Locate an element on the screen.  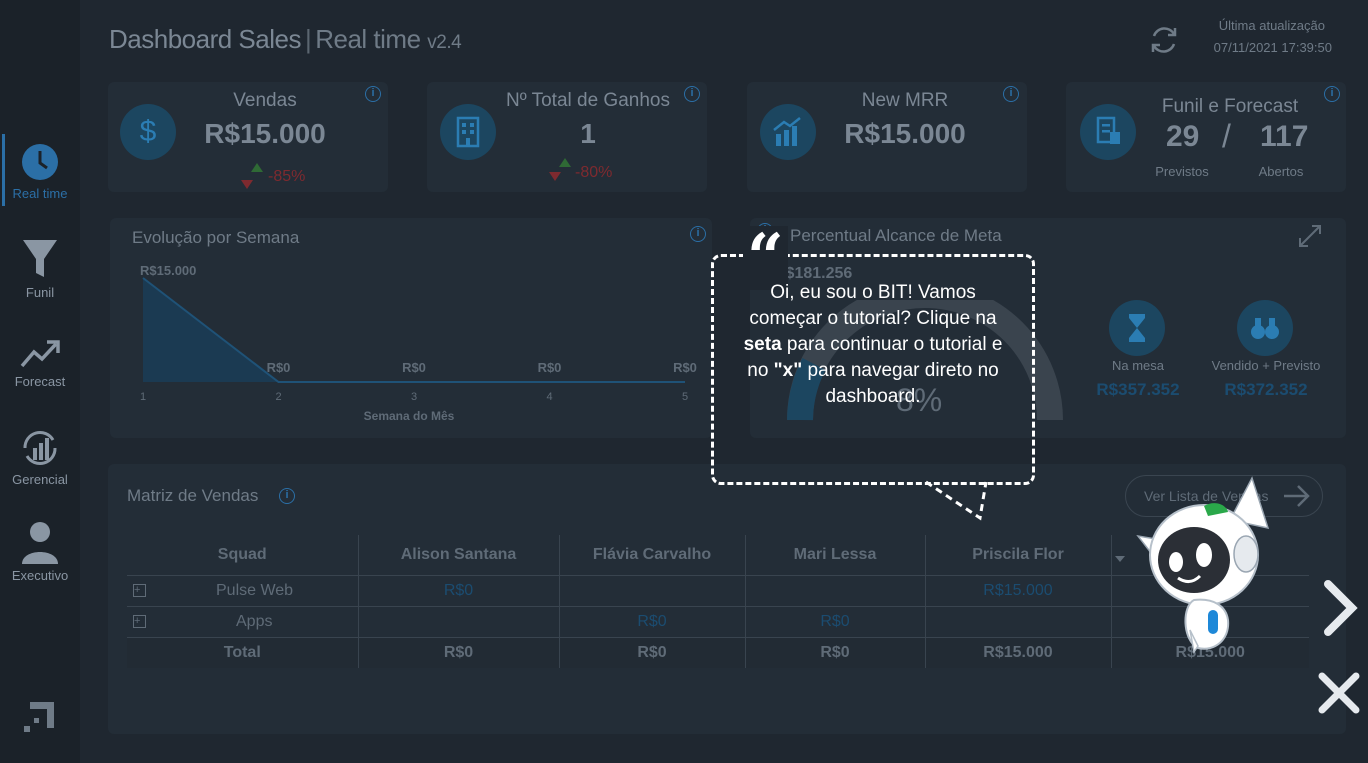
column-header: Flávia Carvalho is located at coordinates (652, 555).